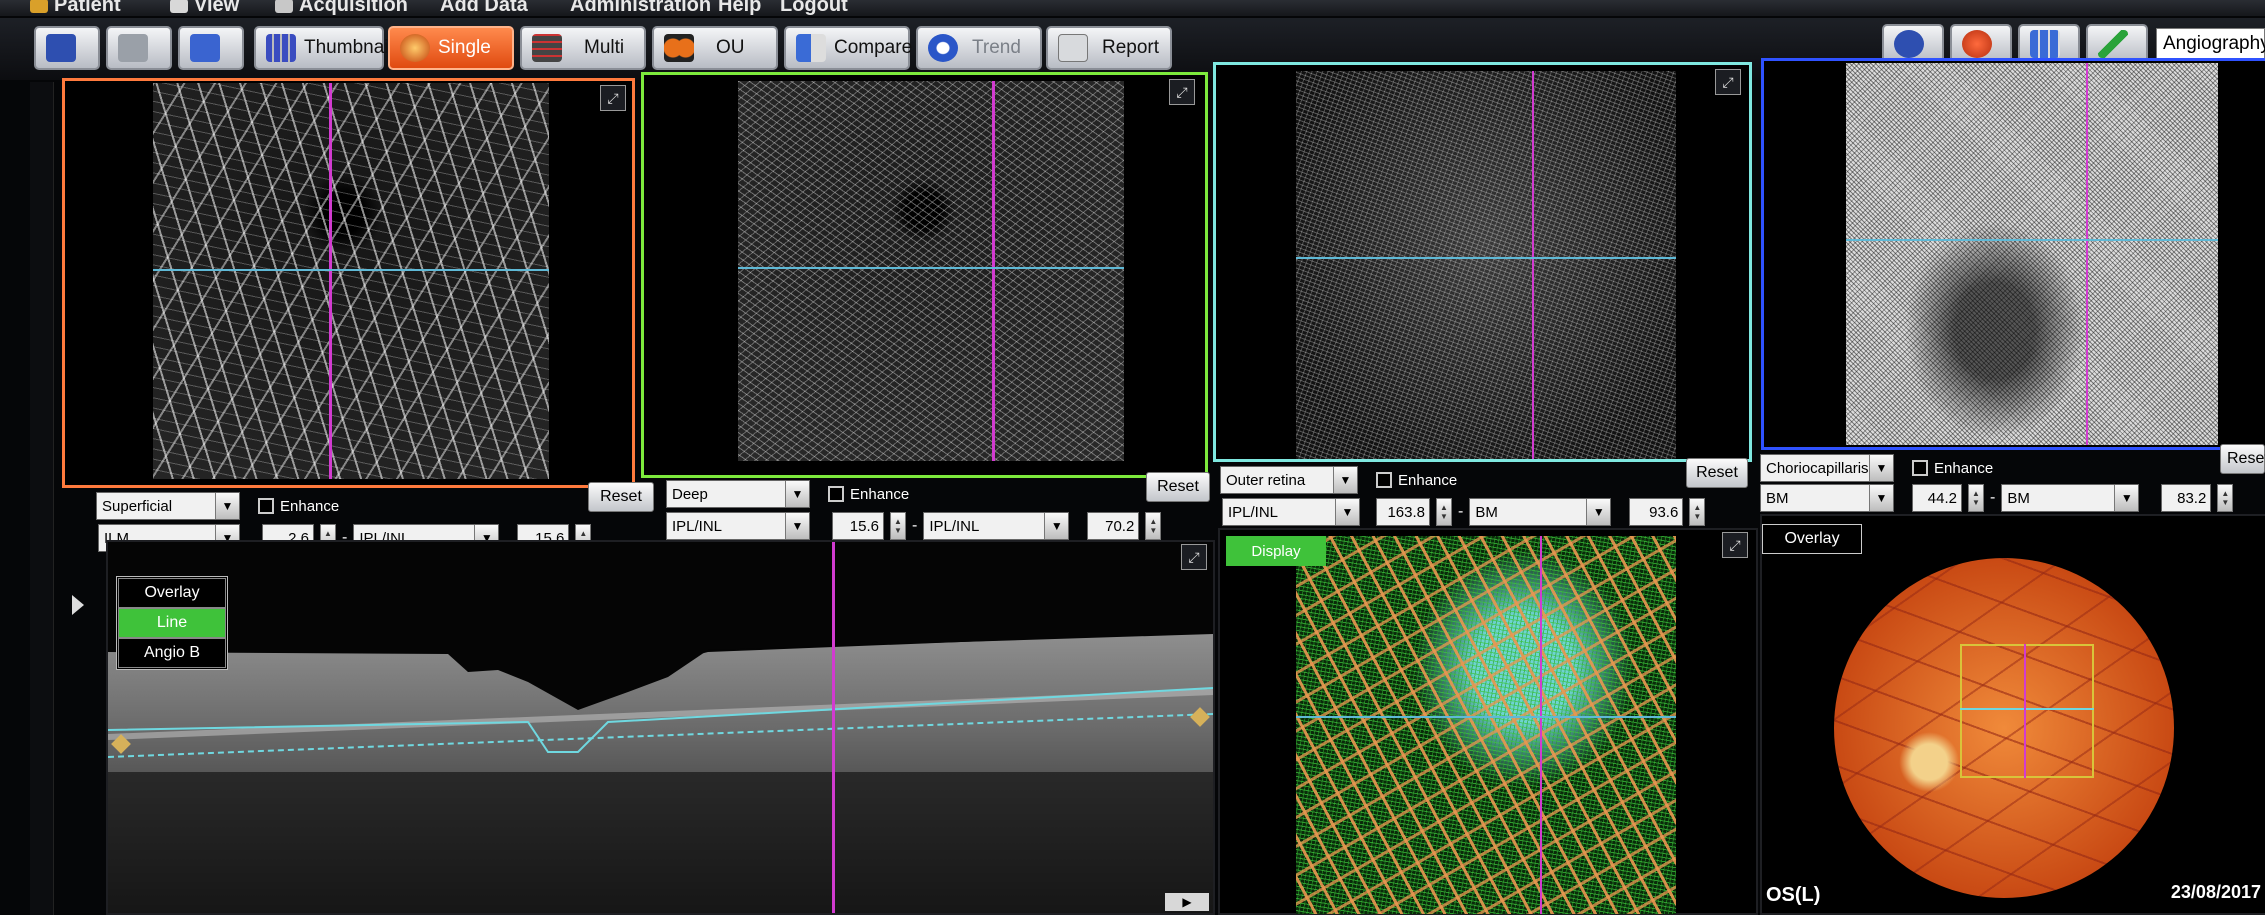 This screenshot has height=915, width=2265. I want to click on choriocapillaris-angio-image, so click(2032, 254).